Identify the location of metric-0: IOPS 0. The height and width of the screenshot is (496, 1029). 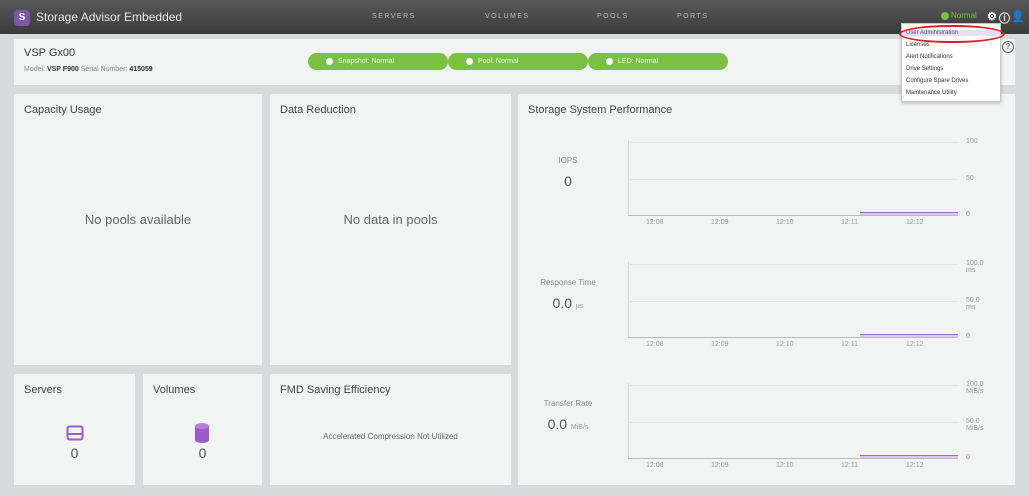
(568, 172).